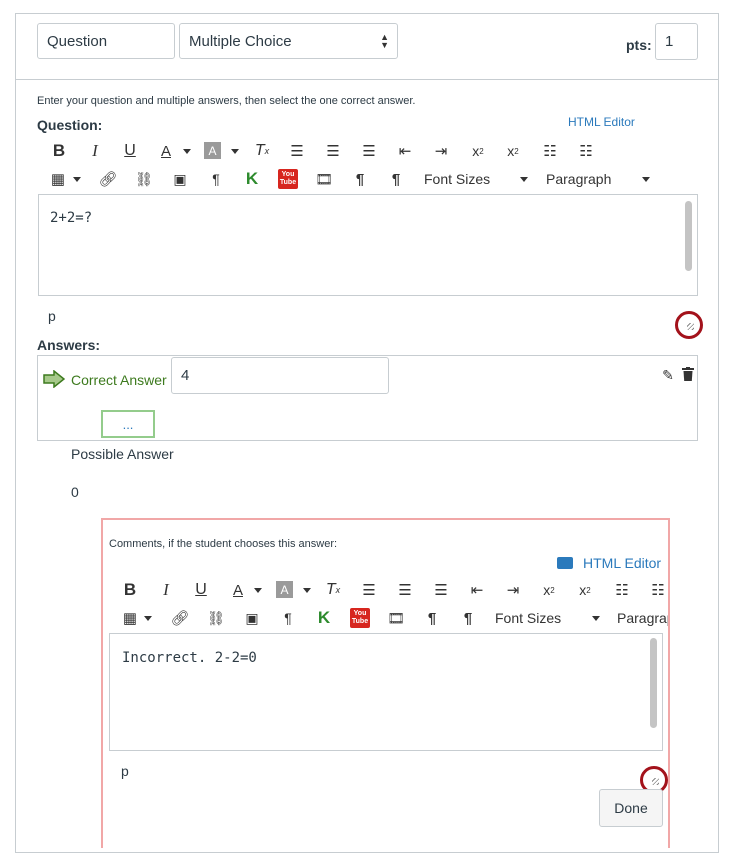 The image size is (735, 853). Describe the element at coordinates (148, 618) in the screenshot. I see `comments-table-caret-icon` at that location.